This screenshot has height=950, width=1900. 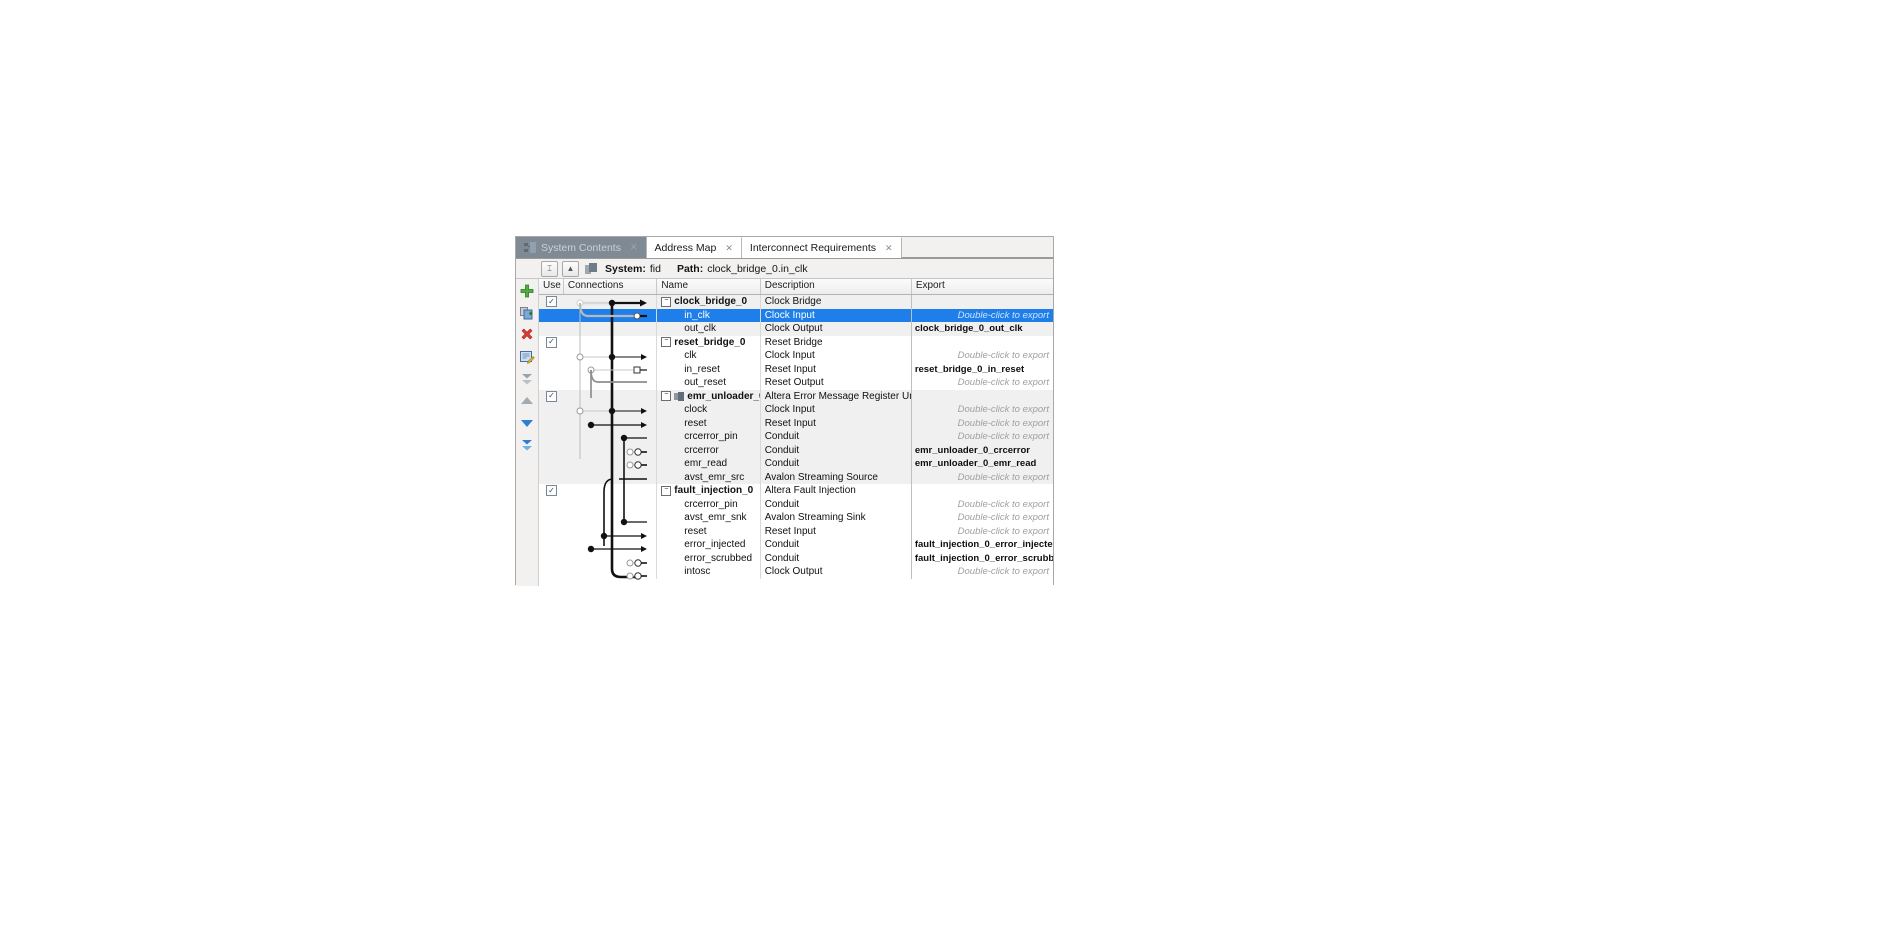 I want to click on tab-system-contents: System Contents ✕, so click(x=581, y=247).